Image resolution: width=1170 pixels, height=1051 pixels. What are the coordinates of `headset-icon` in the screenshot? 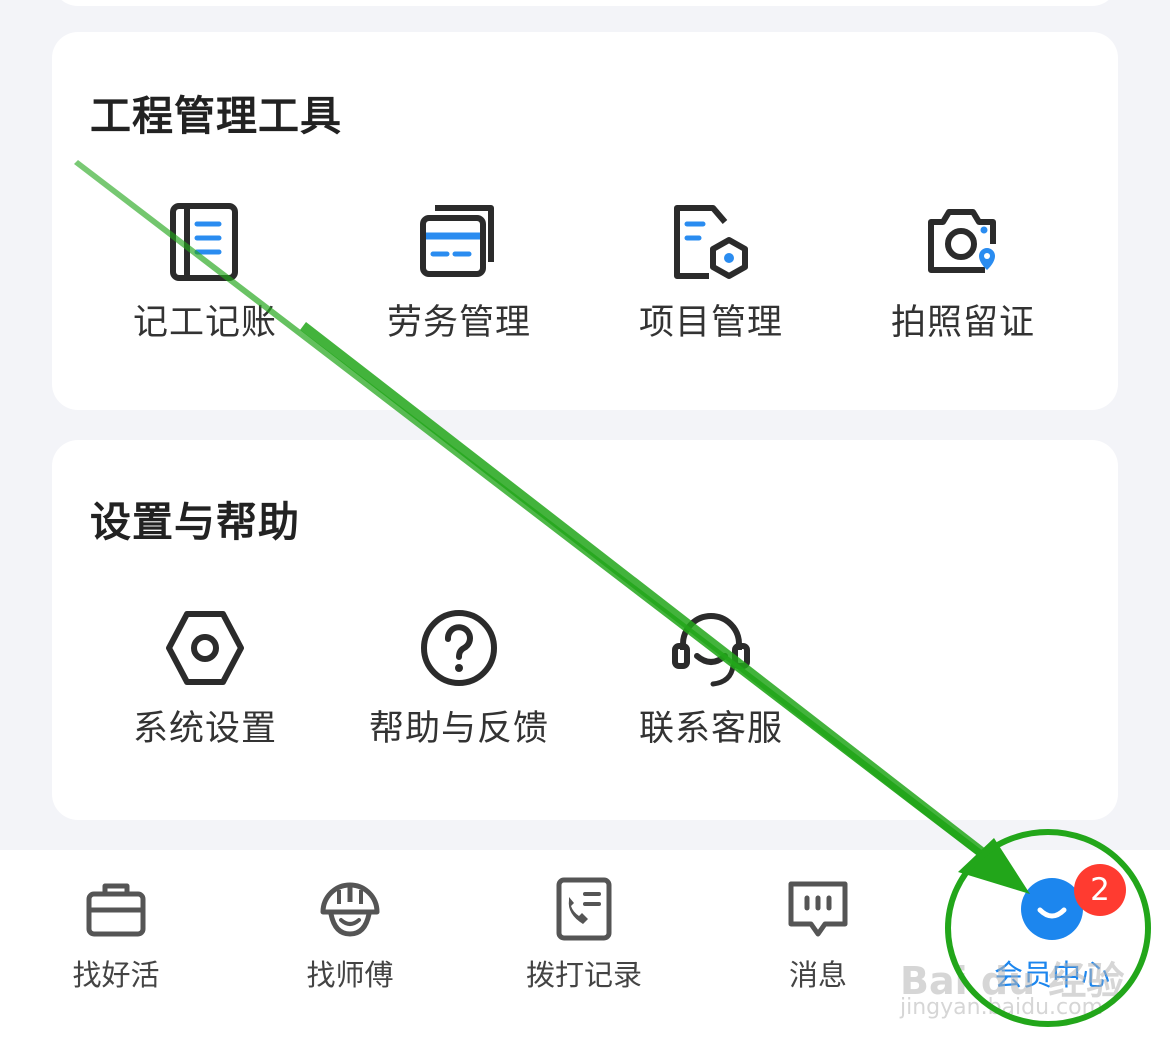 It's located at (711, 650).